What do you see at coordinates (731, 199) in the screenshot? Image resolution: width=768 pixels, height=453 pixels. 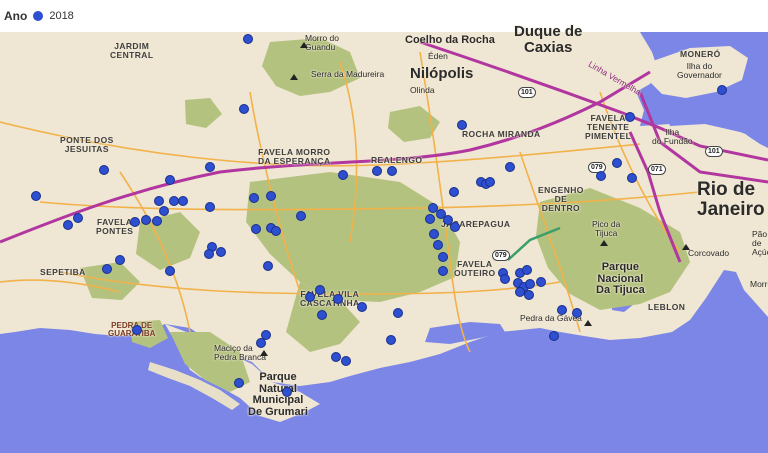 I see `label-rio-de-janeiro: Rio de Janeiro` at bounding box center [731, 199].